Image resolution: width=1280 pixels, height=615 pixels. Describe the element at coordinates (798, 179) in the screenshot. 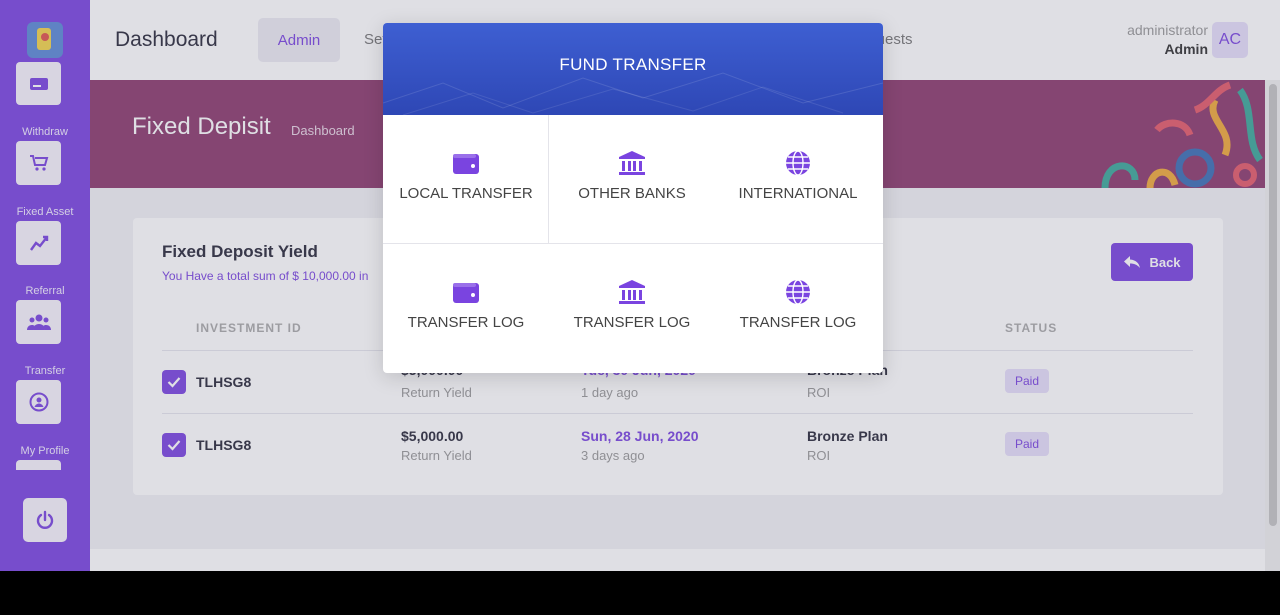

I see `international-option: INTERNATIONAL` at that location.